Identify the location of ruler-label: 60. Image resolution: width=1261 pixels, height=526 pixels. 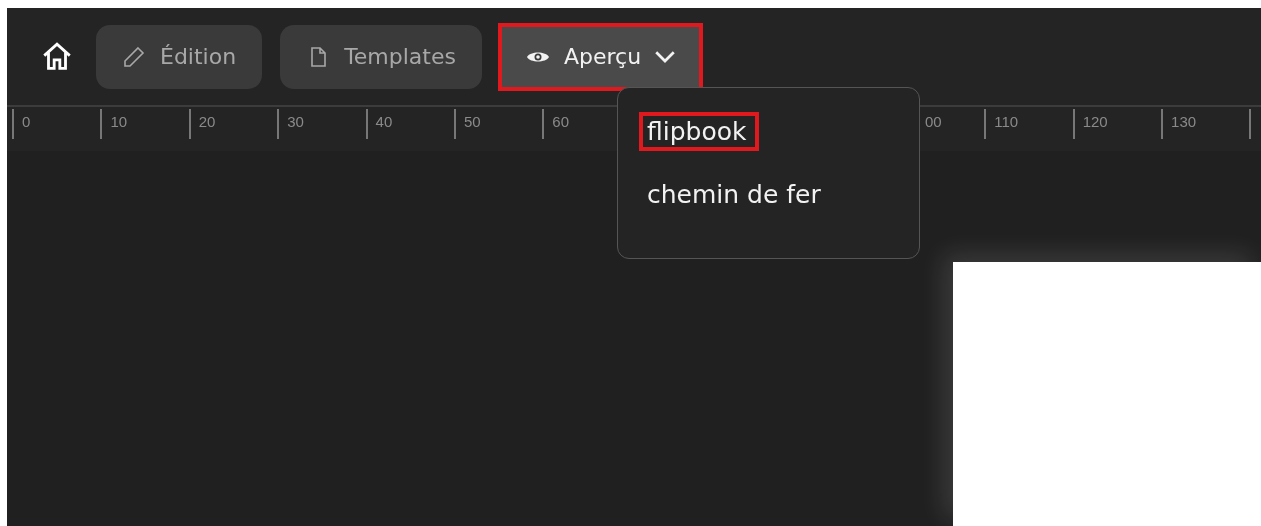
(560, 121).